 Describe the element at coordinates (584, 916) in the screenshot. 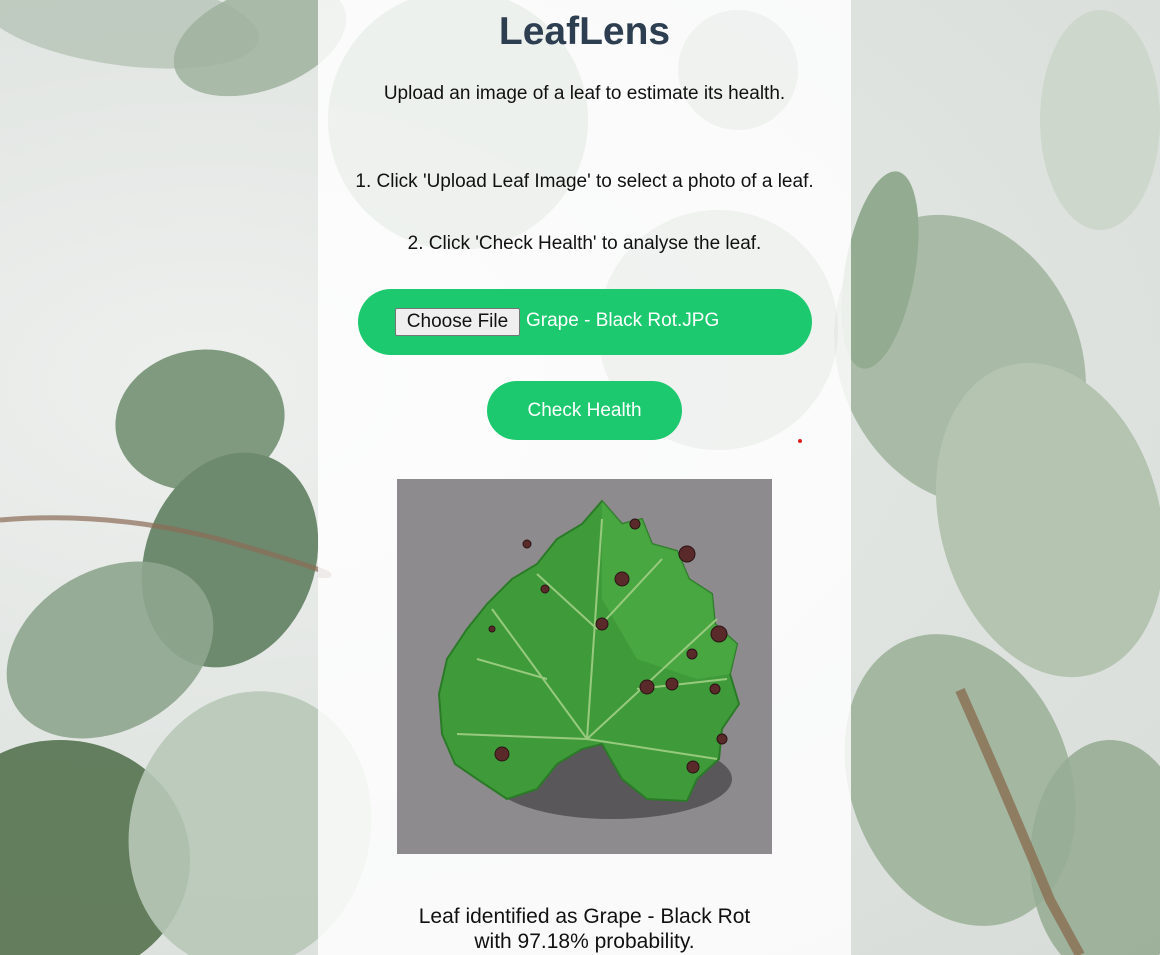

I see `prediction-result-line-1: Leaf identified as Grape - Black Rot` at that location.